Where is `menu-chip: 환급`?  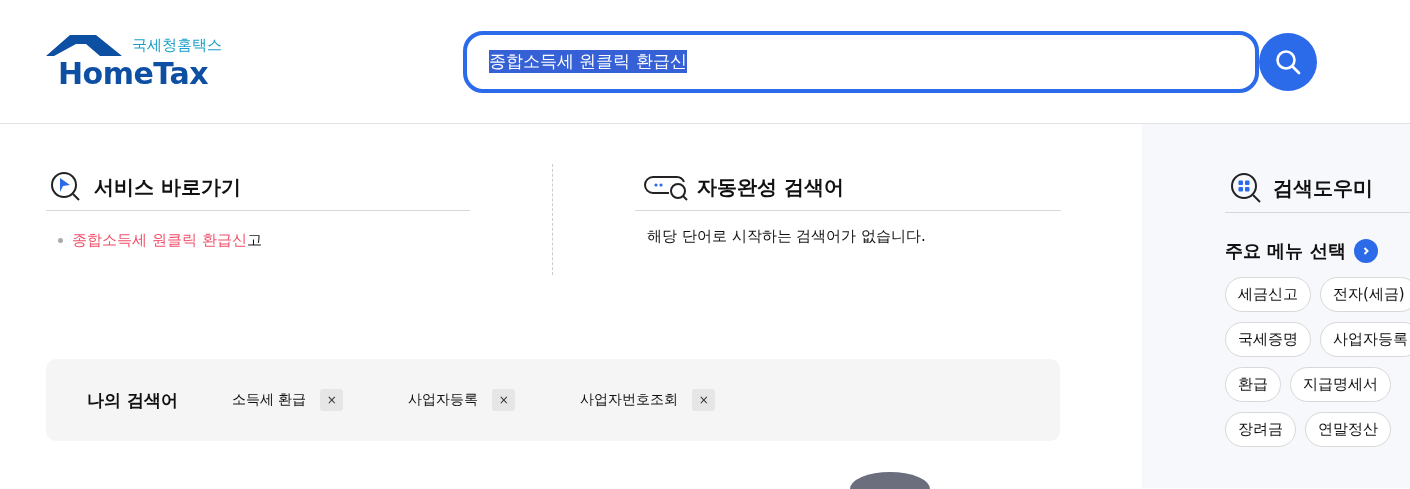
menu-chip: 환급 is located at coordinates (1253, 384).